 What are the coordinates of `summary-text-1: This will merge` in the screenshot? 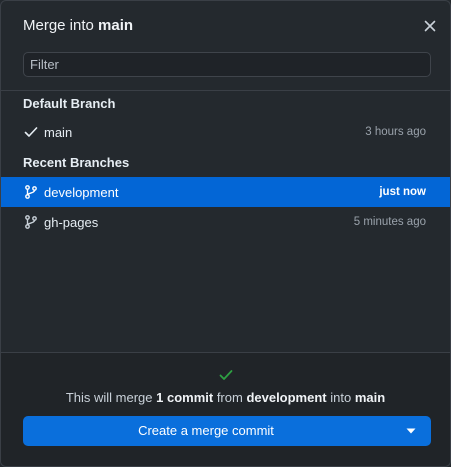 It's located at (111, 397).